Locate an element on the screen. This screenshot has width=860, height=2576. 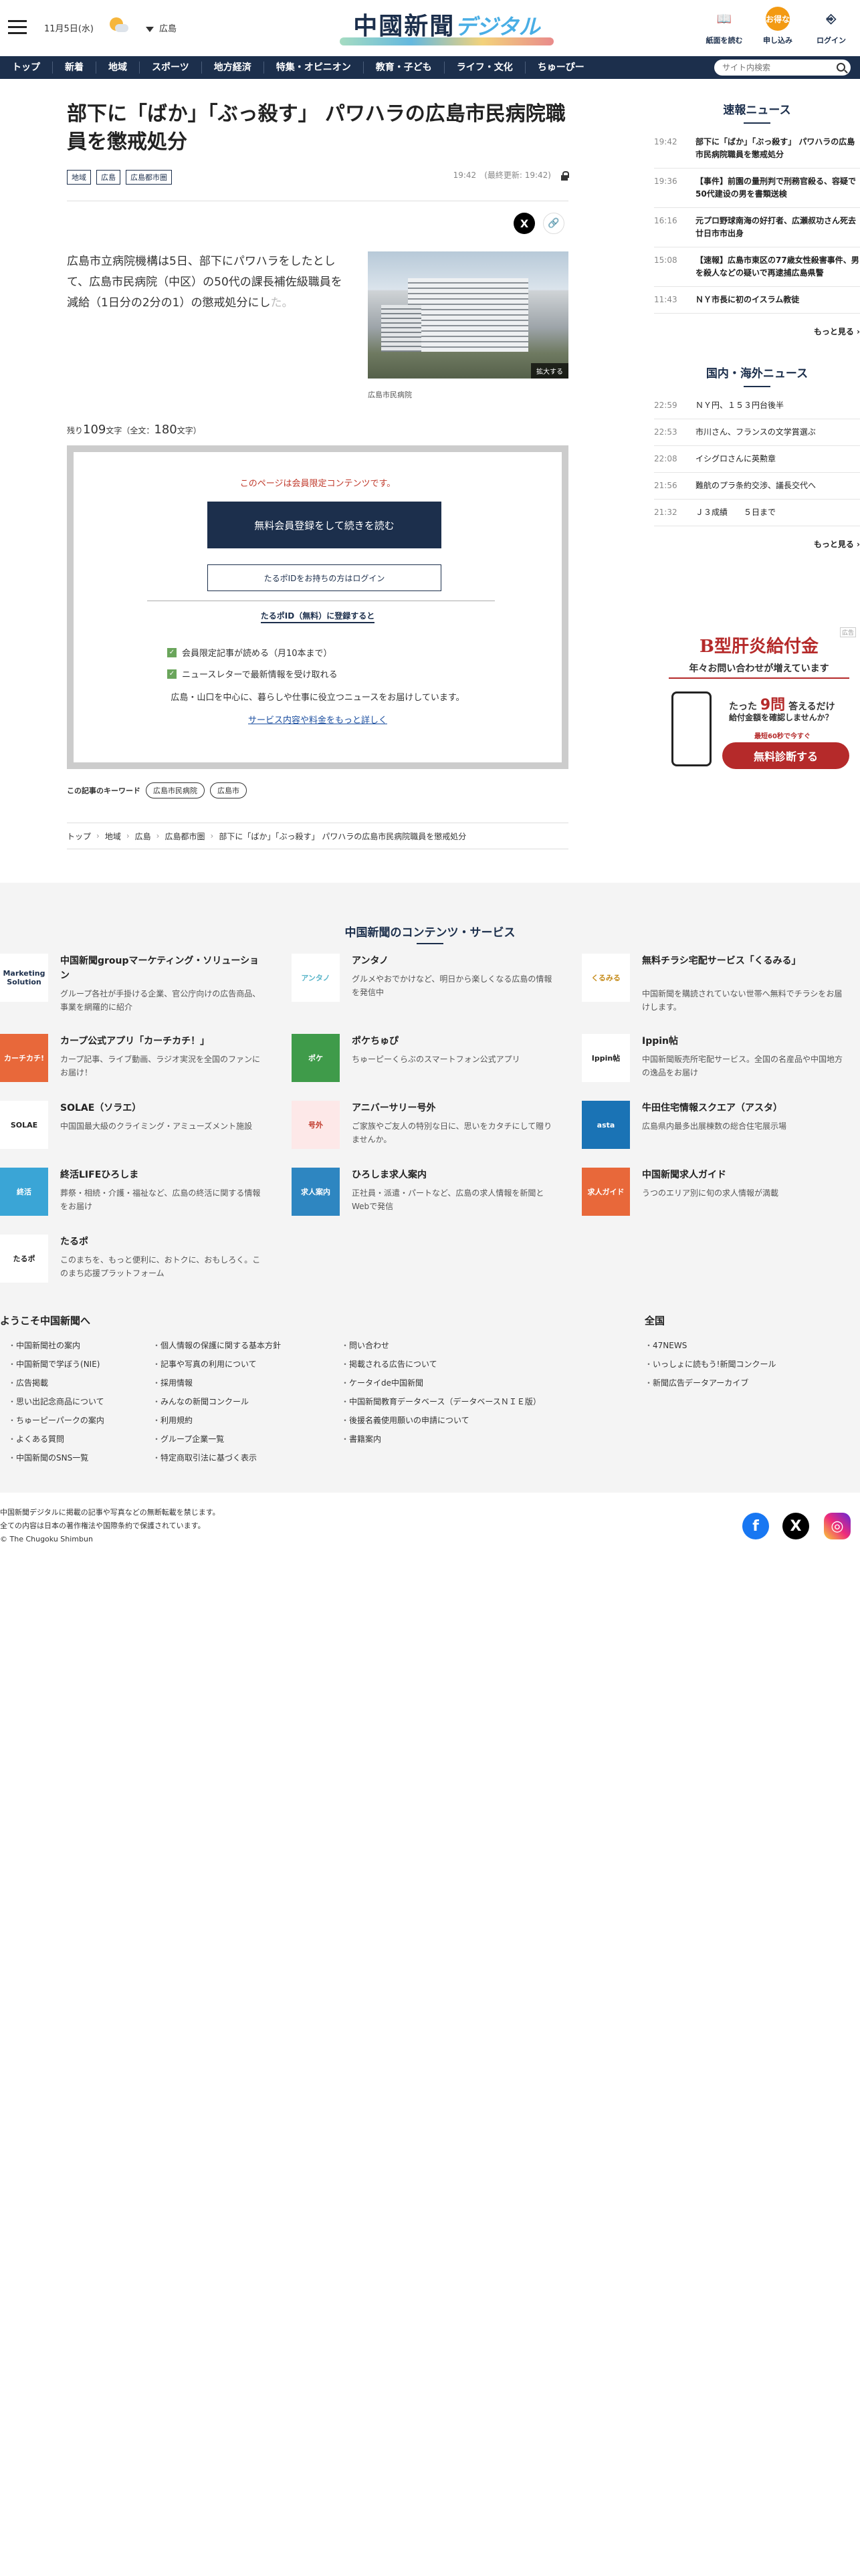
tag-link: 広島 is located at coordinates (108, 178).